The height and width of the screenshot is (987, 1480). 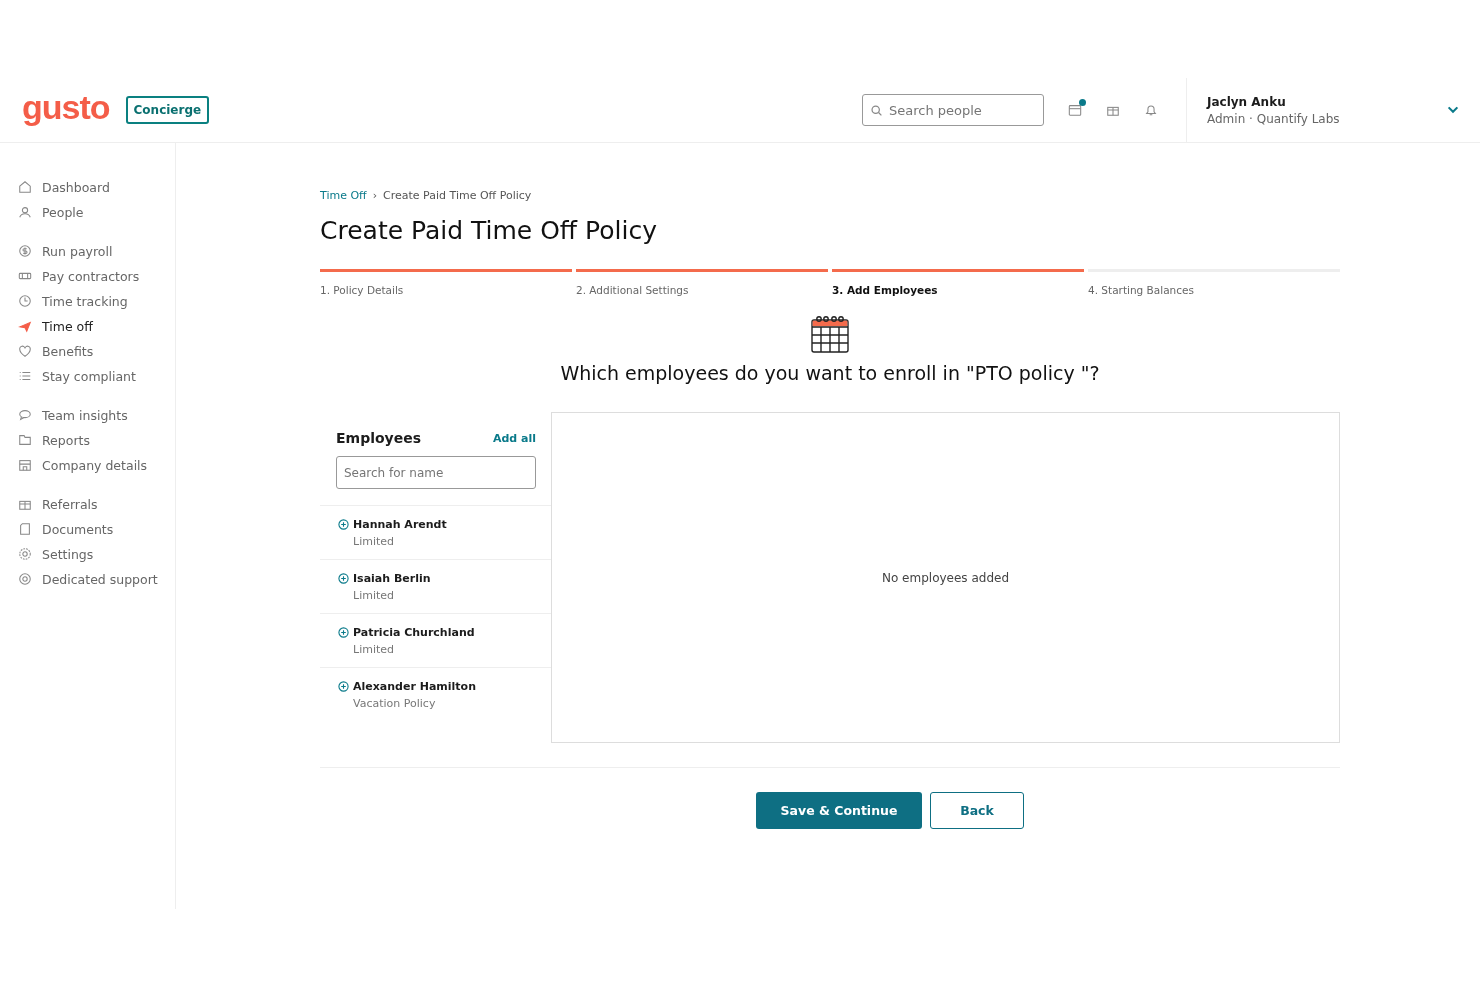 What do you see at coordinates (25, 465) in the screenshot?
I see `building-icon` at bounding box center [25, 465].